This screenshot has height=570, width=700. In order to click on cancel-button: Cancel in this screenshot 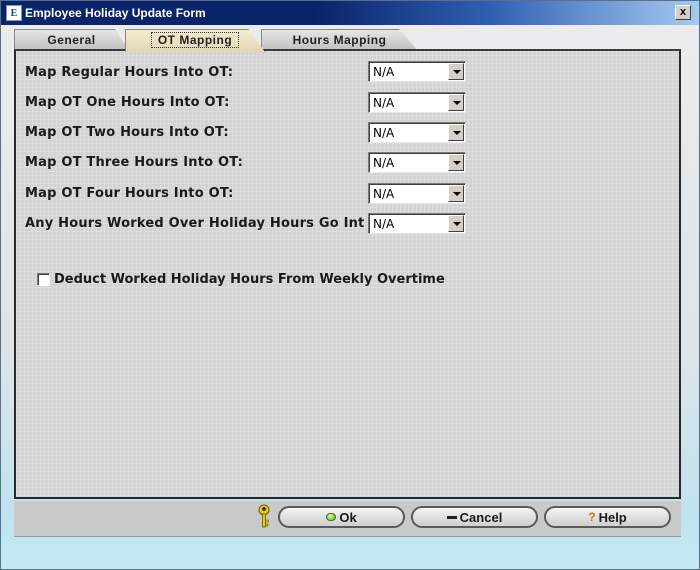, I will do `click(474, 517)`.